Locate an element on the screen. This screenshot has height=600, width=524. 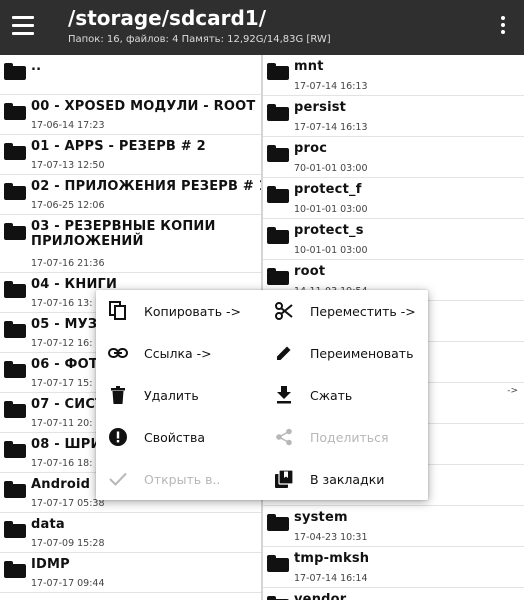
file-date: 17-07-12 16: is located at coordinates (62, 343).